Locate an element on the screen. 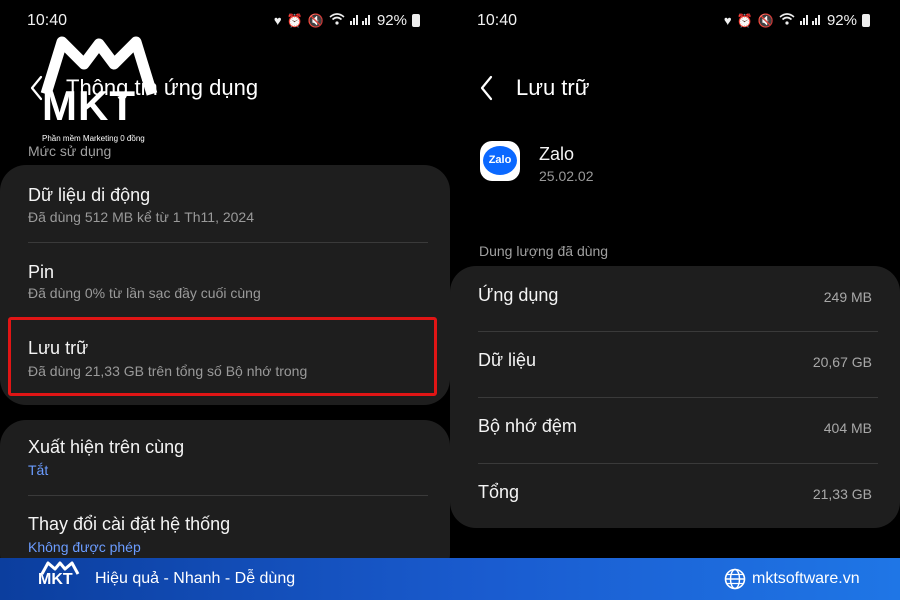 This screenshot has width=900, height=600. zalo-app-icon: Zalo is located at coordinates (500, 161).